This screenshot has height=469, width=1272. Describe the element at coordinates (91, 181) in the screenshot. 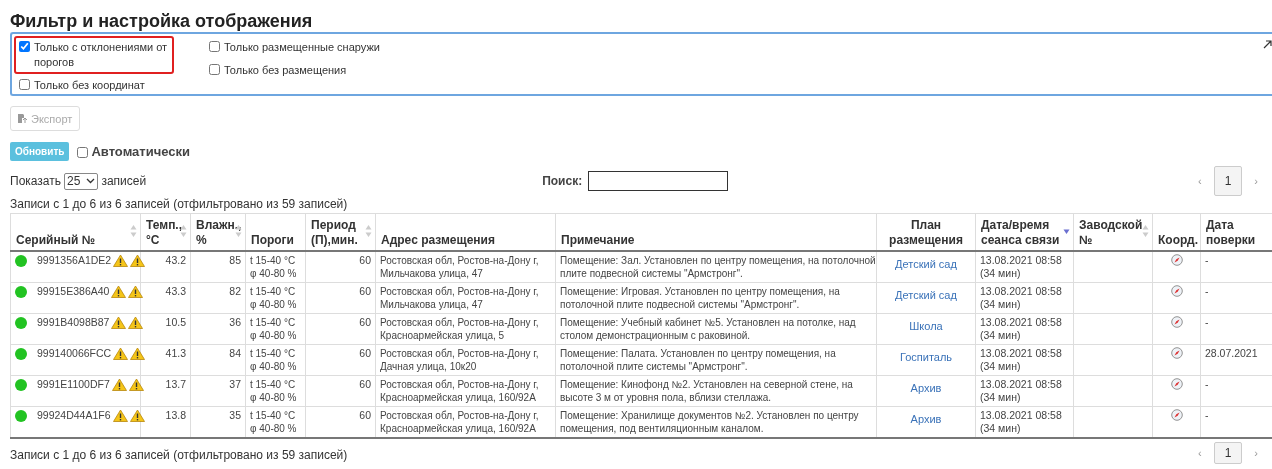

I see `chevron-down-icon` at that location.